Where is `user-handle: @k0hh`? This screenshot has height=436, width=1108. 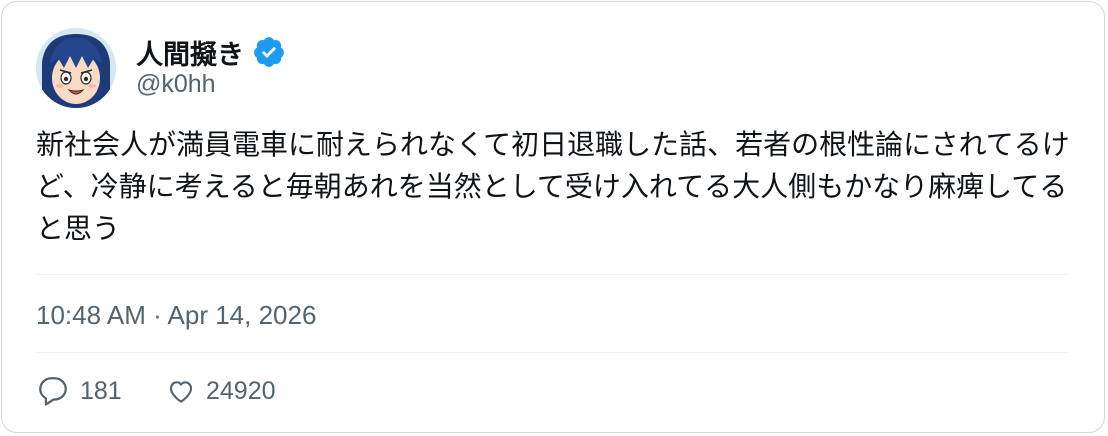 user-handle: @k0hh is located at coordinates (176, 84).